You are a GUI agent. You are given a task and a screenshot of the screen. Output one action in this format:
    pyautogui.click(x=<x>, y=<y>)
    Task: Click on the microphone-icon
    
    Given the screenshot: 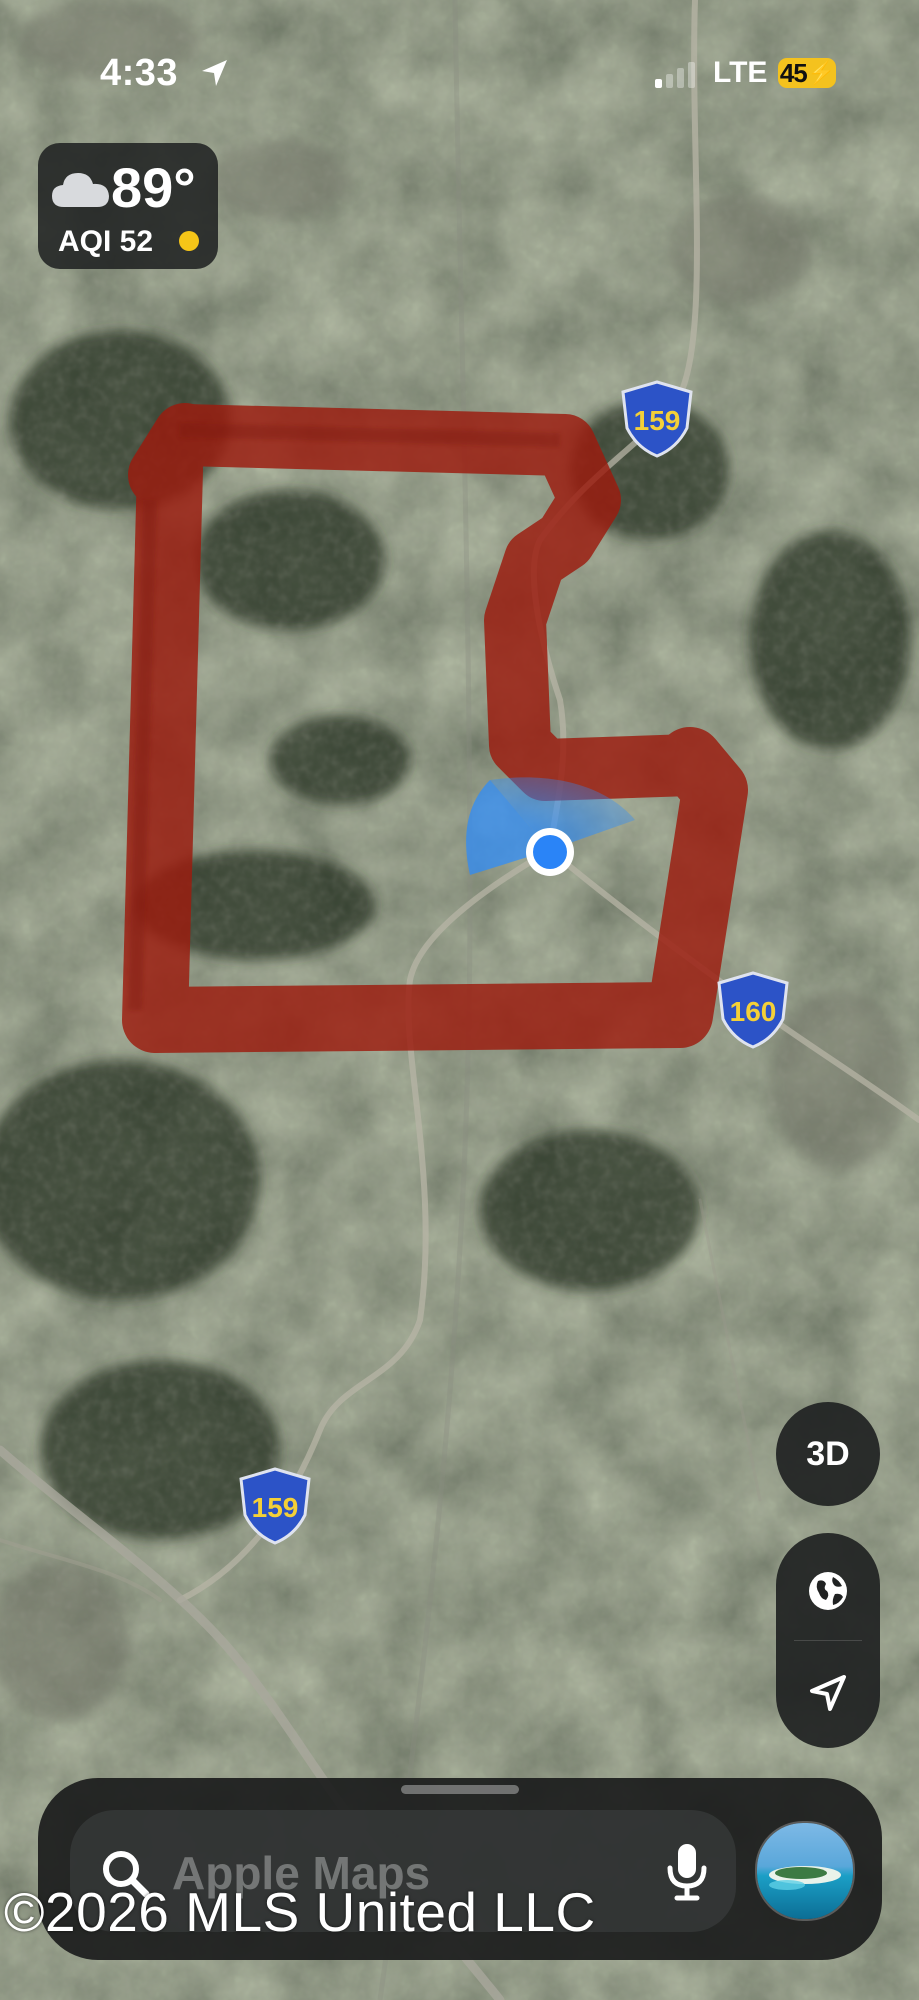 What is the action you would take?
    pyautogui.click(x=687, y=1872)
    